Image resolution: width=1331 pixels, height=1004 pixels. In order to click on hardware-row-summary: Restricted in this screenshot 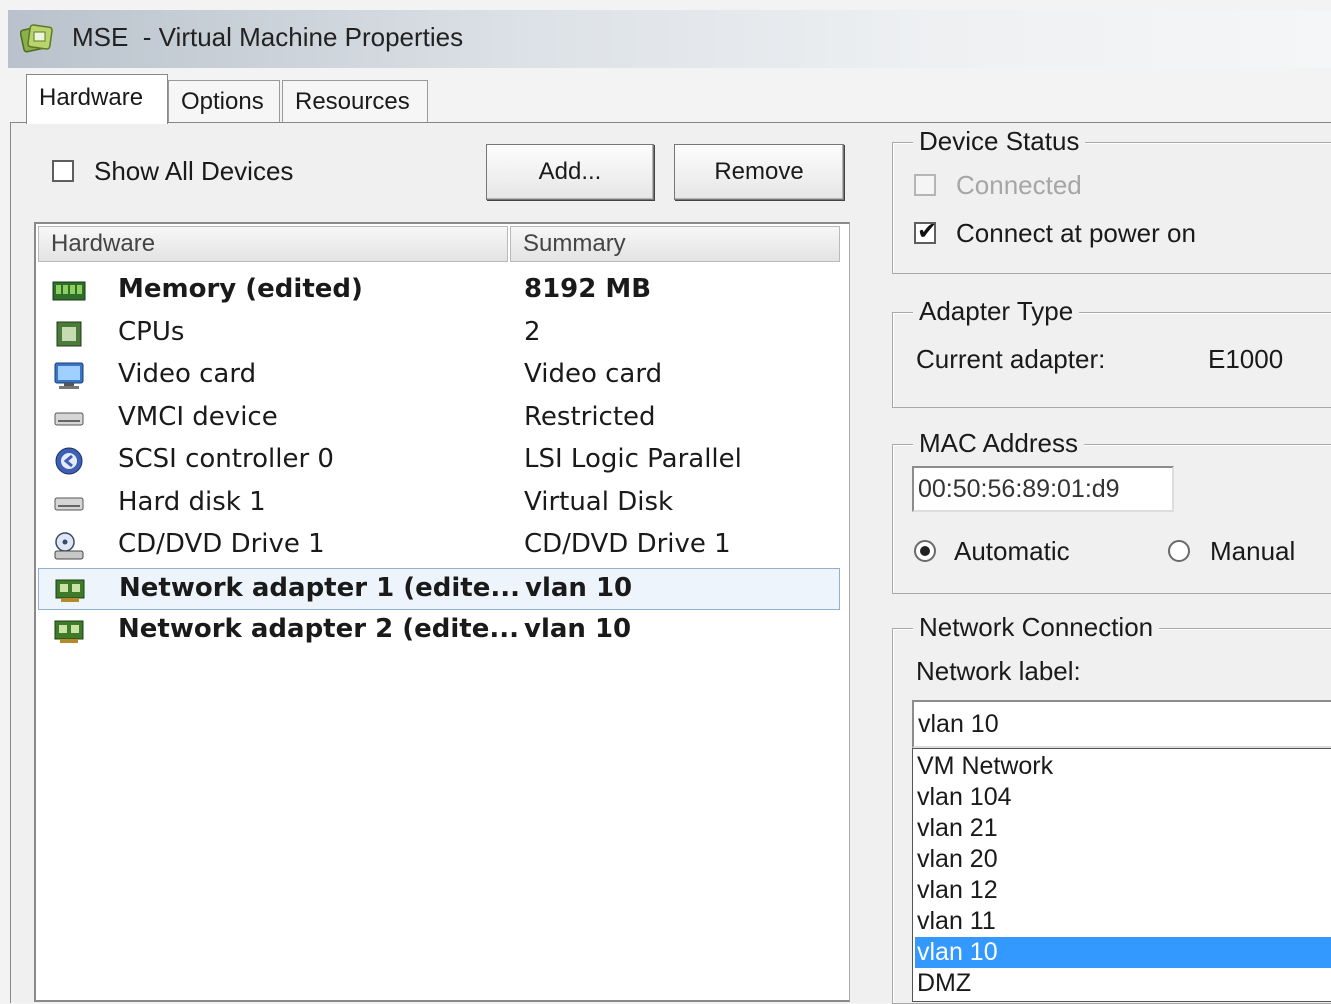, I will do `click(590, 417)`.